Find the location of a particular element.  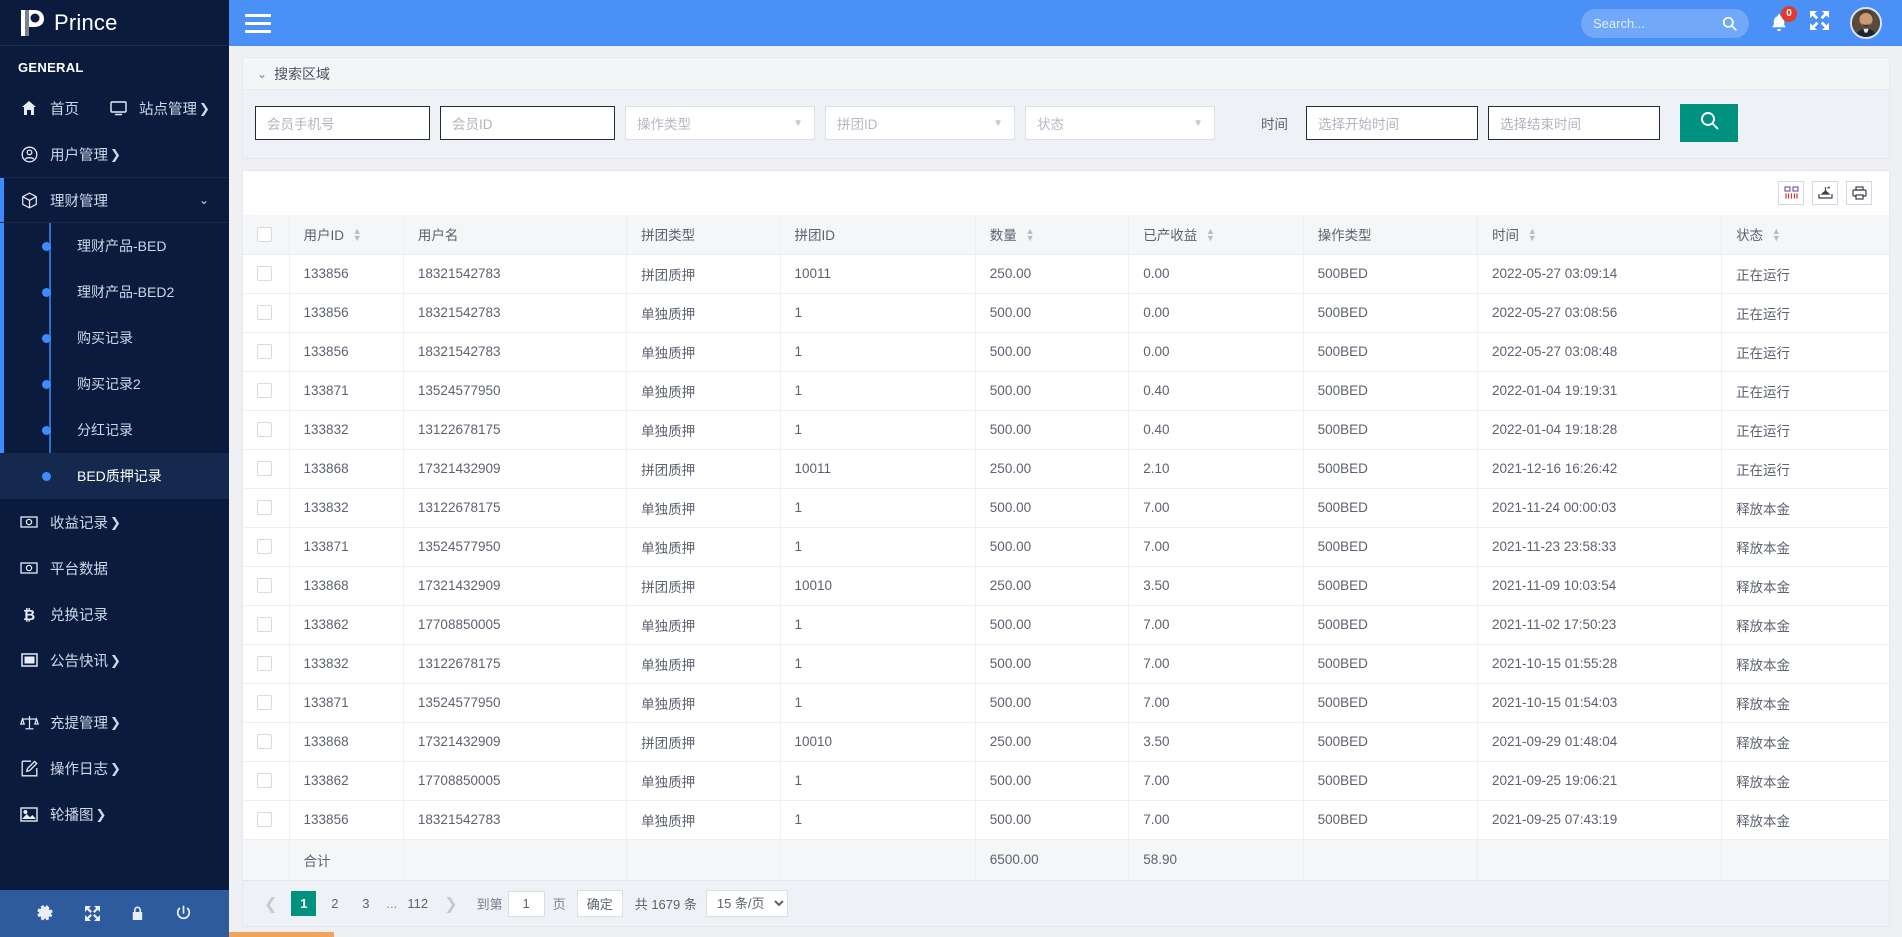

sidebar-item-site: 站点管理 ❯ is located at coordinates (158, 108).